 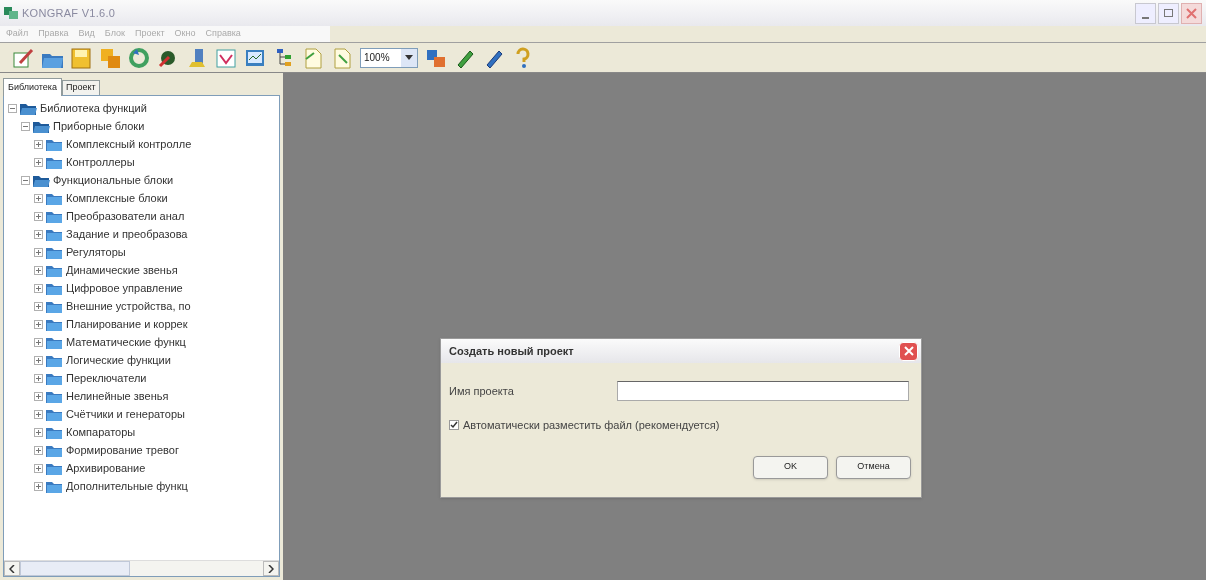 What do you see at coordinates (790, 467) in the screenshot?
I see `dialog-button: OK` at bounding box center [790, 467].